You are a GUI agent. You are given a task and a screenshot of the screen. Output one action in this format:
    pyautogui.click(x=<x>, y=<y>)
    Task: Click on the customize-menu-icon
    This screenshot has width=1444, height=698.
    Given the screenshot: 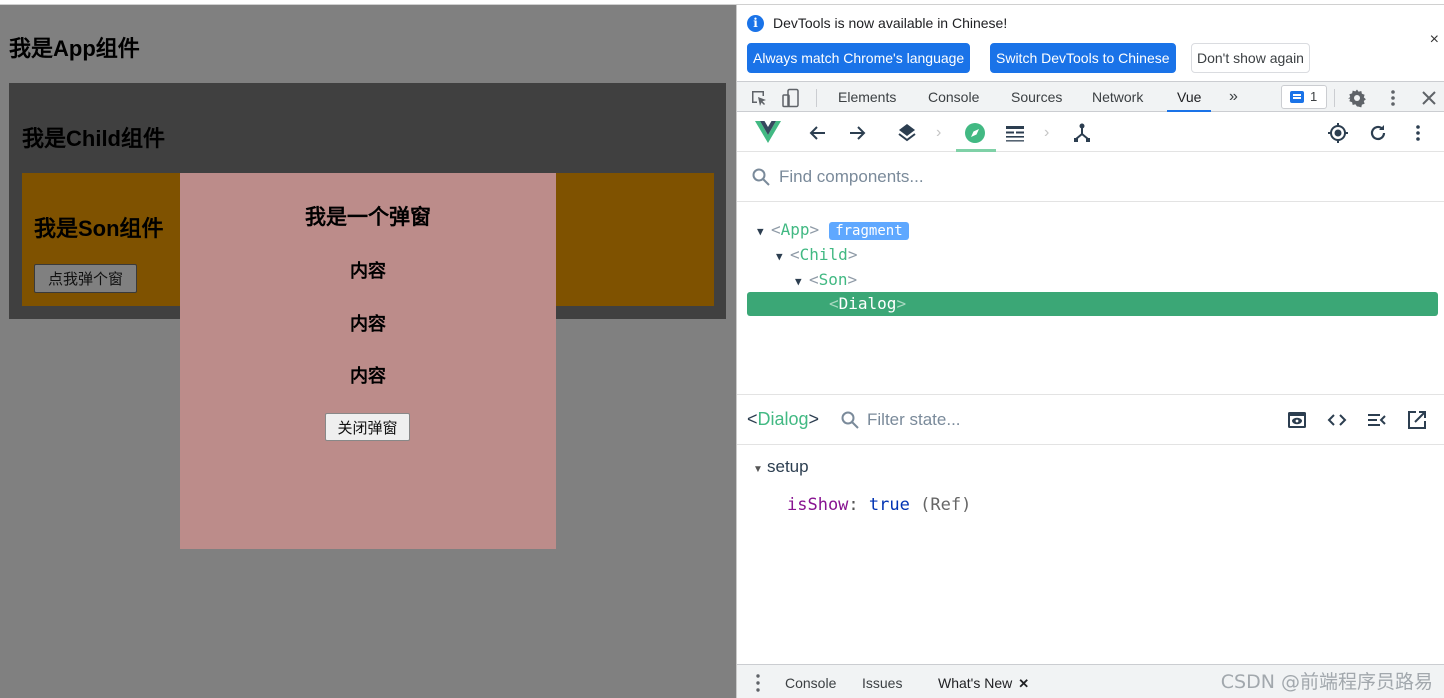 What is the action you would take?
    pyautogui.click(x=1393, y=98)
    